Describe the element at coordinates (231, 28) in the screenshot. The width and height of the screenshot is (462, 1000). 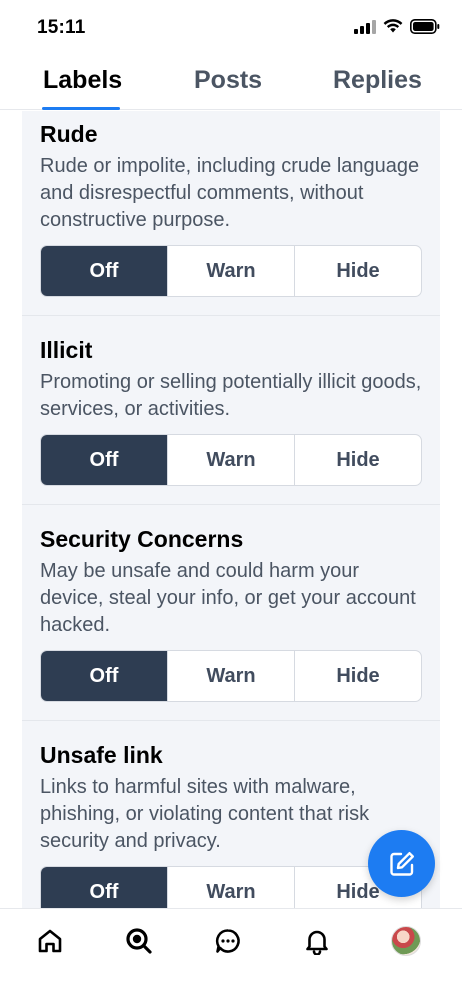
I see `status-bar: 15:11` at that location.